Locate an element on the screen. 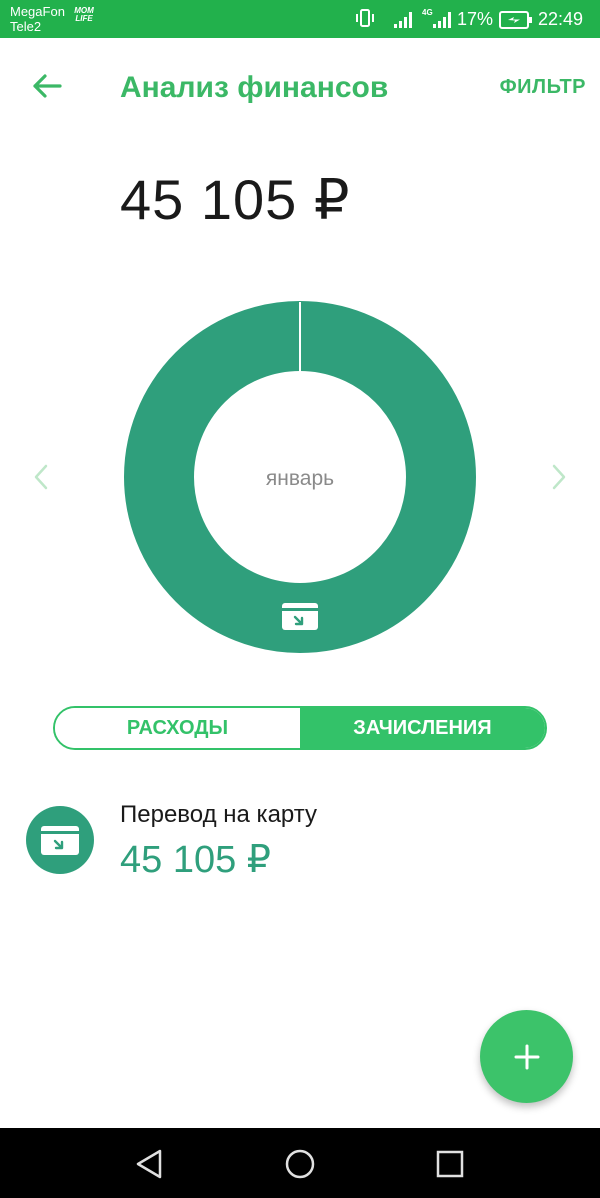 Image resolution: width=600 pixels, height=1198 pixels. tab-income: ЗАЧИСЛЕНИЯ is located at coordinates (422, 728).